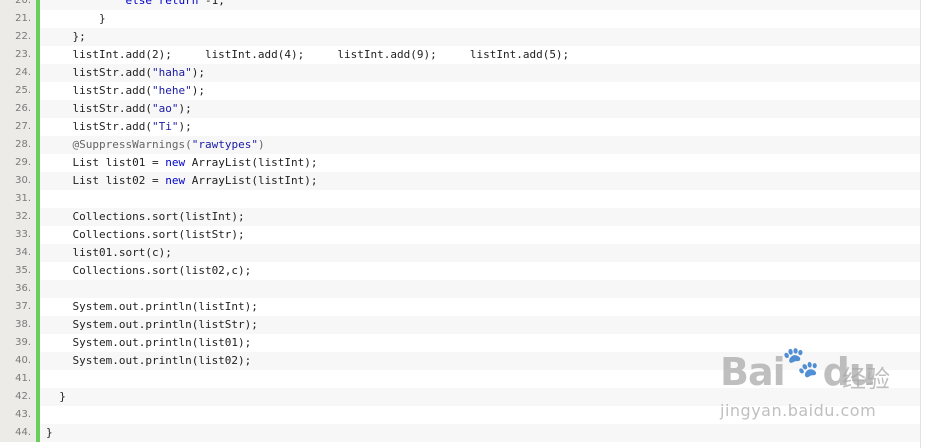  What do you see at coordinates (820, 390) in the screenshot?
I see `baidu-jingyan-watermark: Bai du 🐾 经验 jingyan.baidu.com` at bounding box center [820, 390].